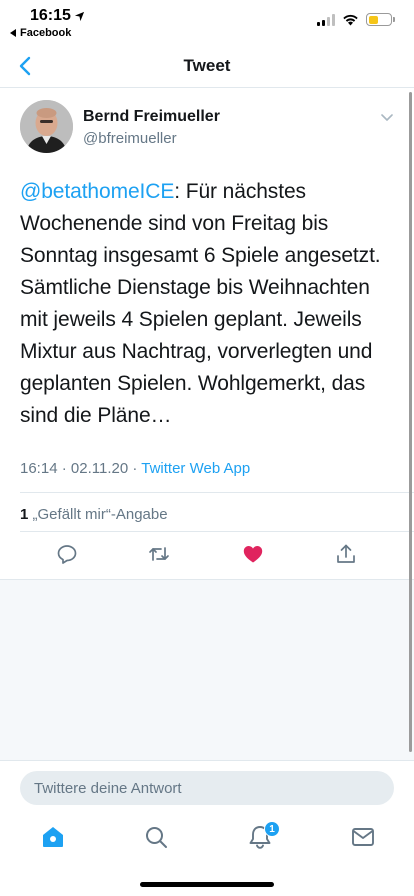 The width and height of the screenshot is (414, 896). Describe the element at coordinates (130, 138) in the screenshot. I see `author-handle: @bfreimueller` at that location.